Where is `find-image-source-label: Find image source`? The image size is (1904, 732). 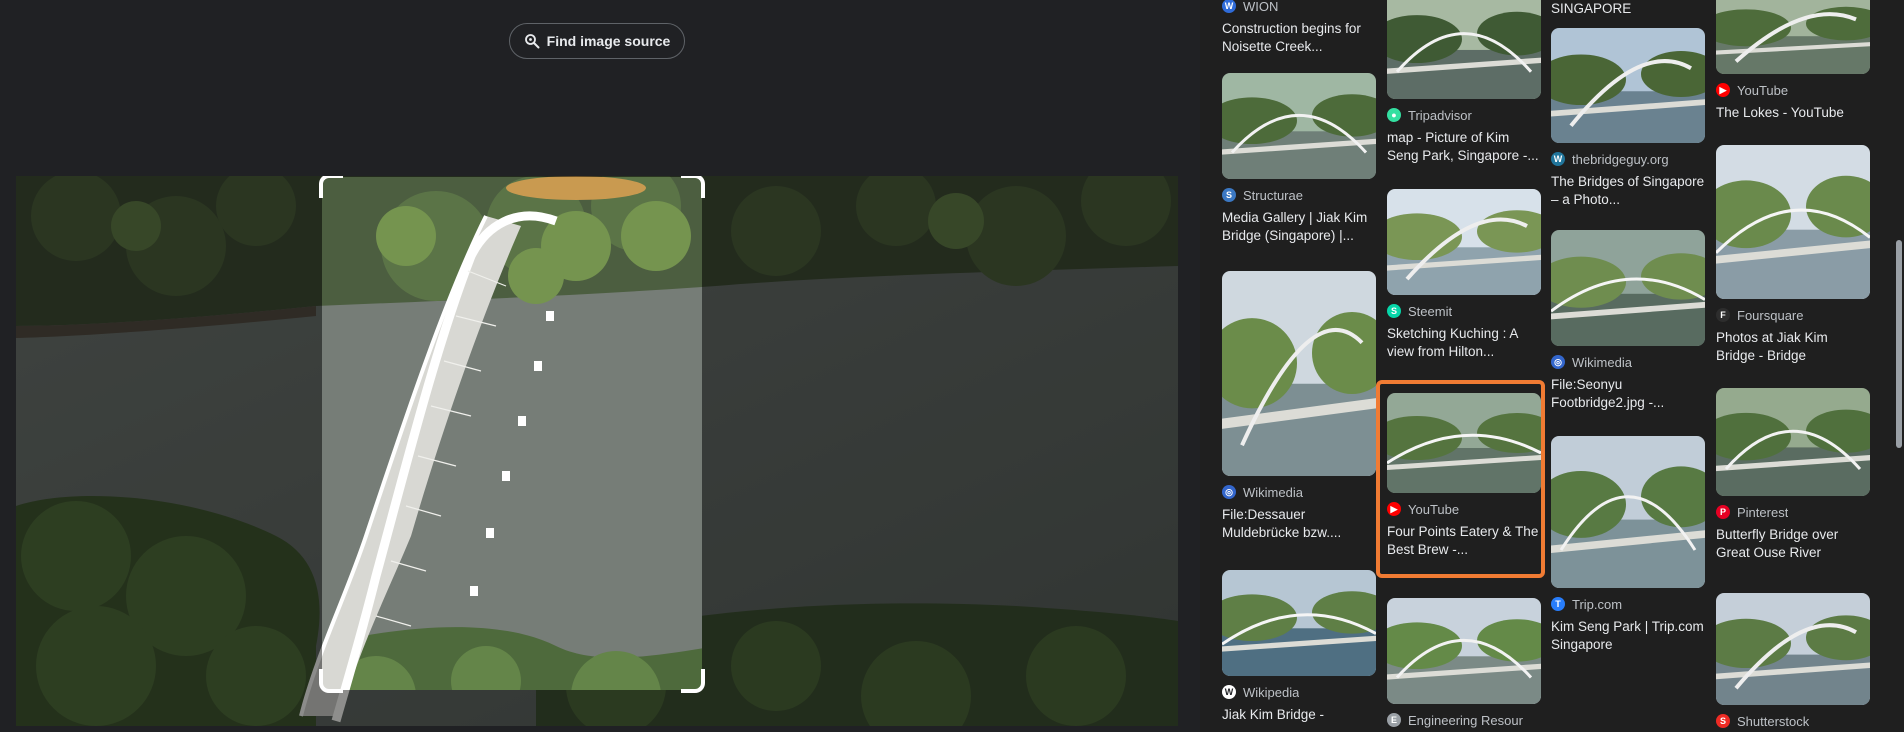 find-image-source-label: Find image source is located at coordinates (608, 41).